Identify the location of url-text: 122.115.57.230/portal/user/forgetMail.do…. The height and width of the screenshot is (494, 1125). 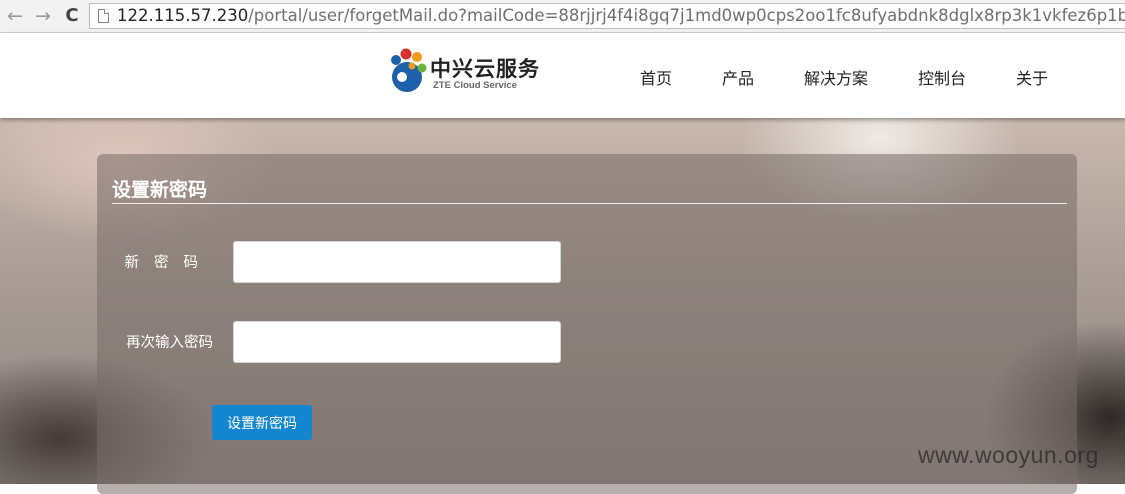
(621, 16).